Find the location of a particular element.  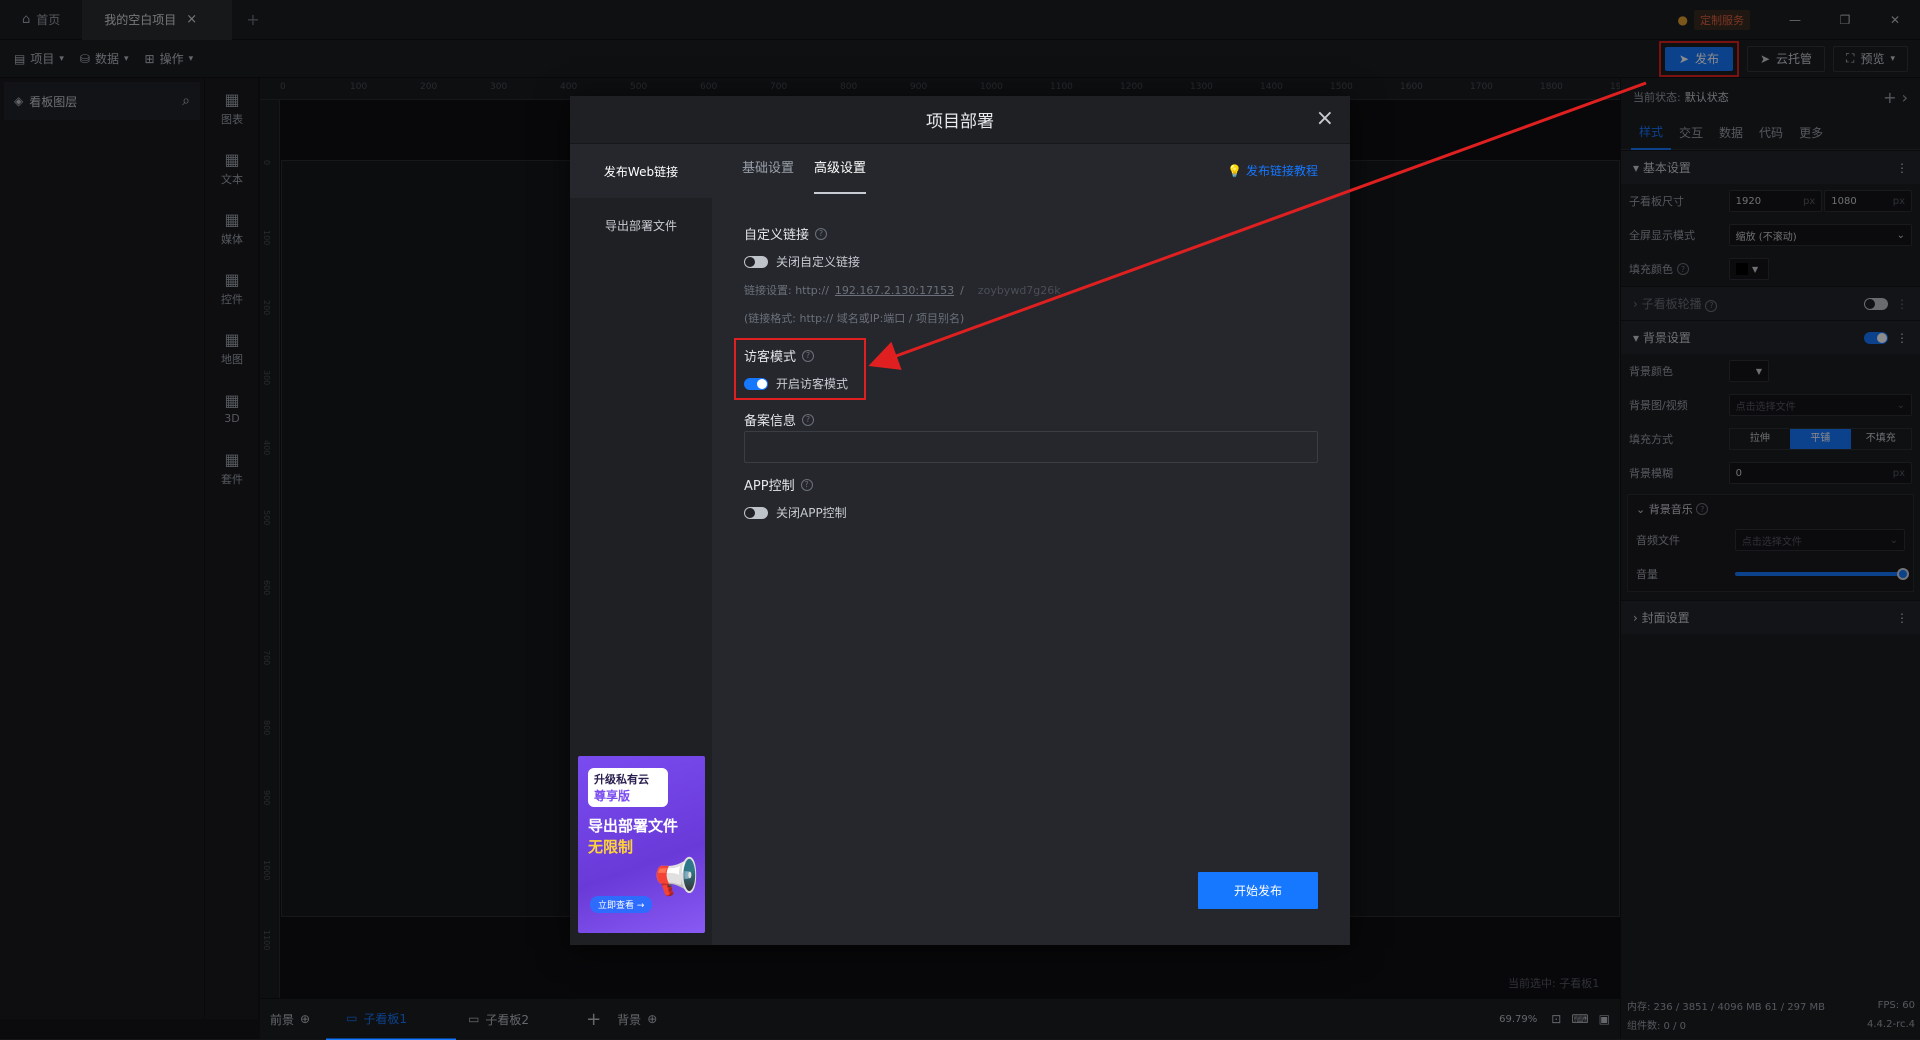

annotation-arrow is located at coordinates (1257, 225).